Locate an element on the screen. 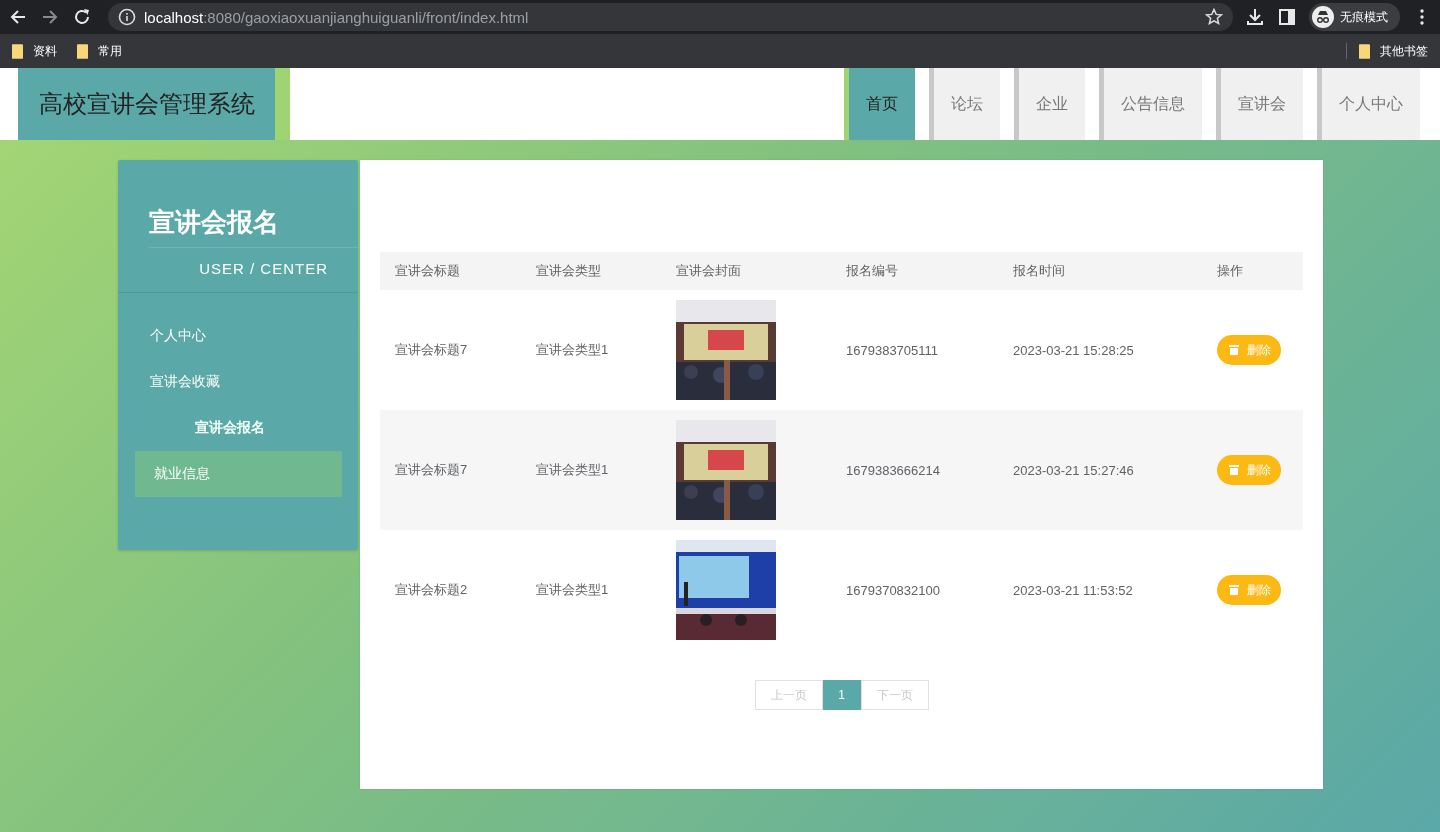 The width and height of the screenshot is (1440, 832). star-icon is located at coordinates (1214, 17).